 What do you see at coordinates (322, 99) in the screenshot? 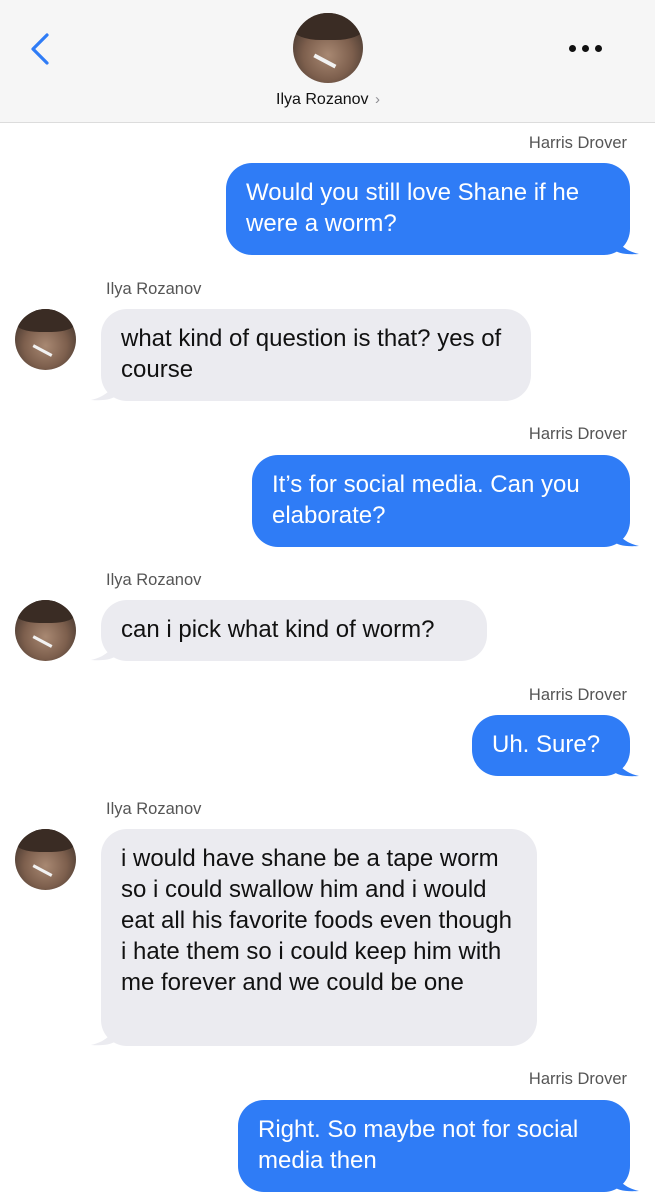
I see `contact-name: Ilya Rozanov` at bounding box center [322, 99].